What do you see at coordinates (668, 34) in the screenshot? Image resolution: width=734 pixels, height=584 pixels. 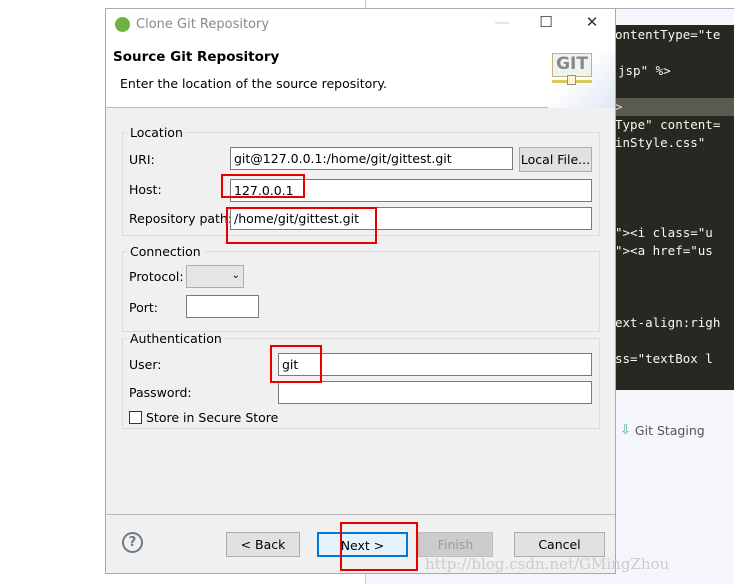 I see `code-line: ontentType="te` at bounding box center [668, 34].